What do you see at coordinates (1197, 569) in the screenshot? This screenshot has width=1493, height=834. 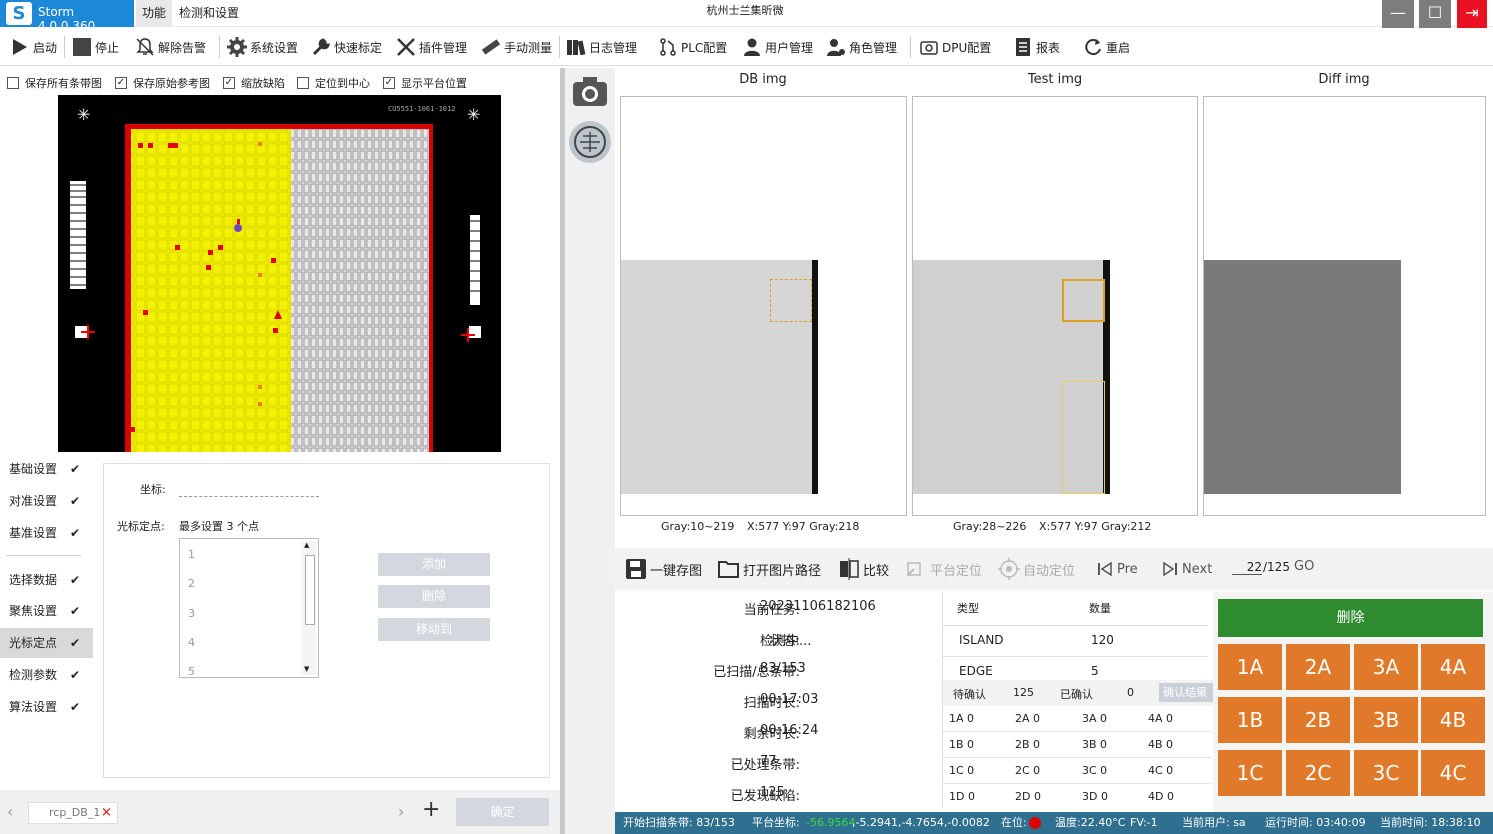 I see `next-label: Next` at bounding box center [1197, 569].